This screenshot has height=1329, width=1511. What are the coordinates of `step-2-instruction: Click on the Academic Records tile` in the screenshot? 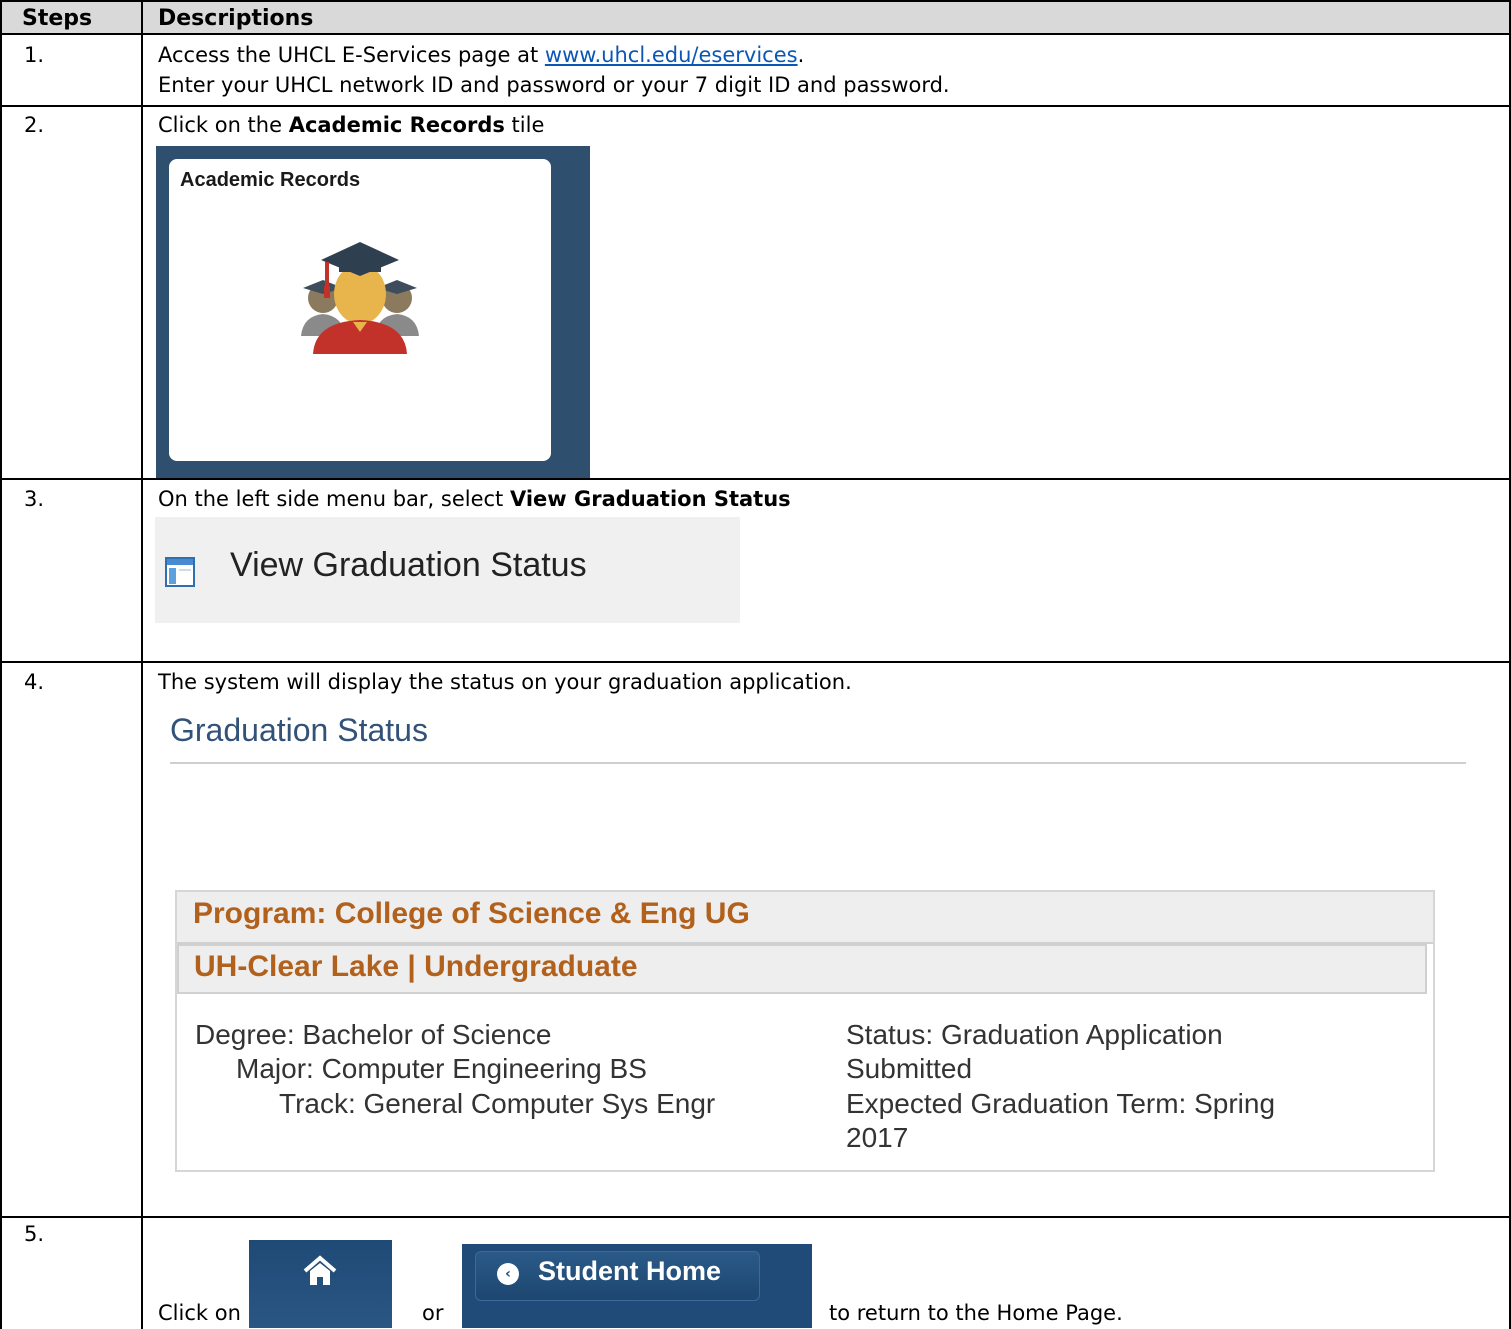 It's located at (351, 125).